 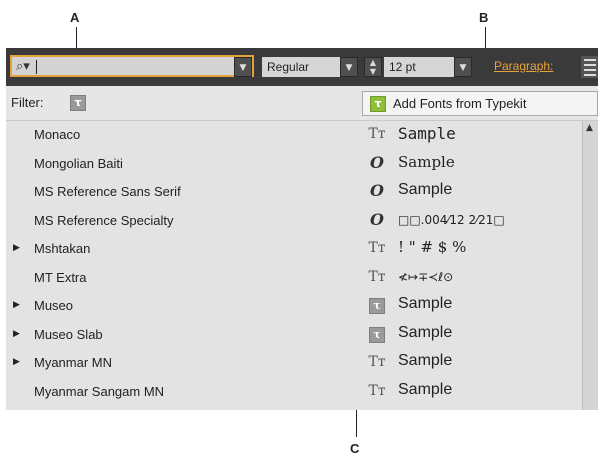 What do you see at coordinates (75, 17) in the screenshot?
I see `callout-a: A` at bounding box center [75, 17].